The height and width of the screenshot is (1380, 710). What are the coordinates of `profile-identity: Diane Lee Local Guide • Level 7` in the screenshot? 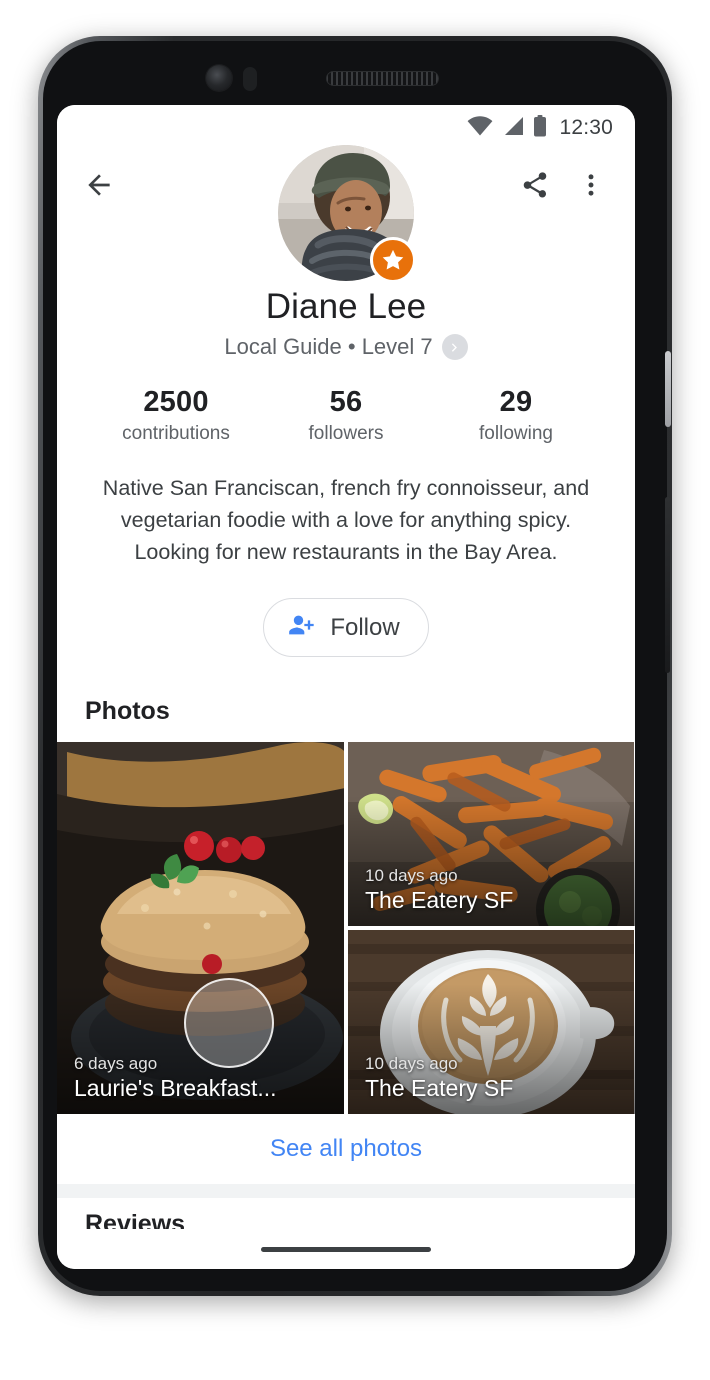 It's located at (346, 323).